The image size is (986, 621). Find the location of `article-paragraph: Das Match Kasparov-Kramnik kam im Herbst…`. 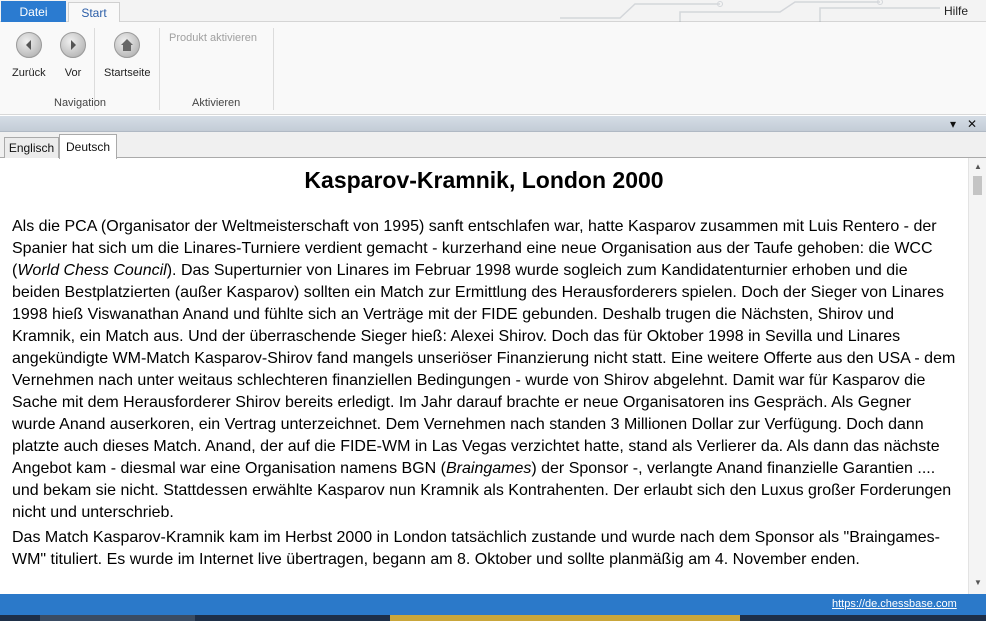

article-paragraph: Das Match Kasparov-Kramnik kam im Herbst… is located at coordinates (476, 548).